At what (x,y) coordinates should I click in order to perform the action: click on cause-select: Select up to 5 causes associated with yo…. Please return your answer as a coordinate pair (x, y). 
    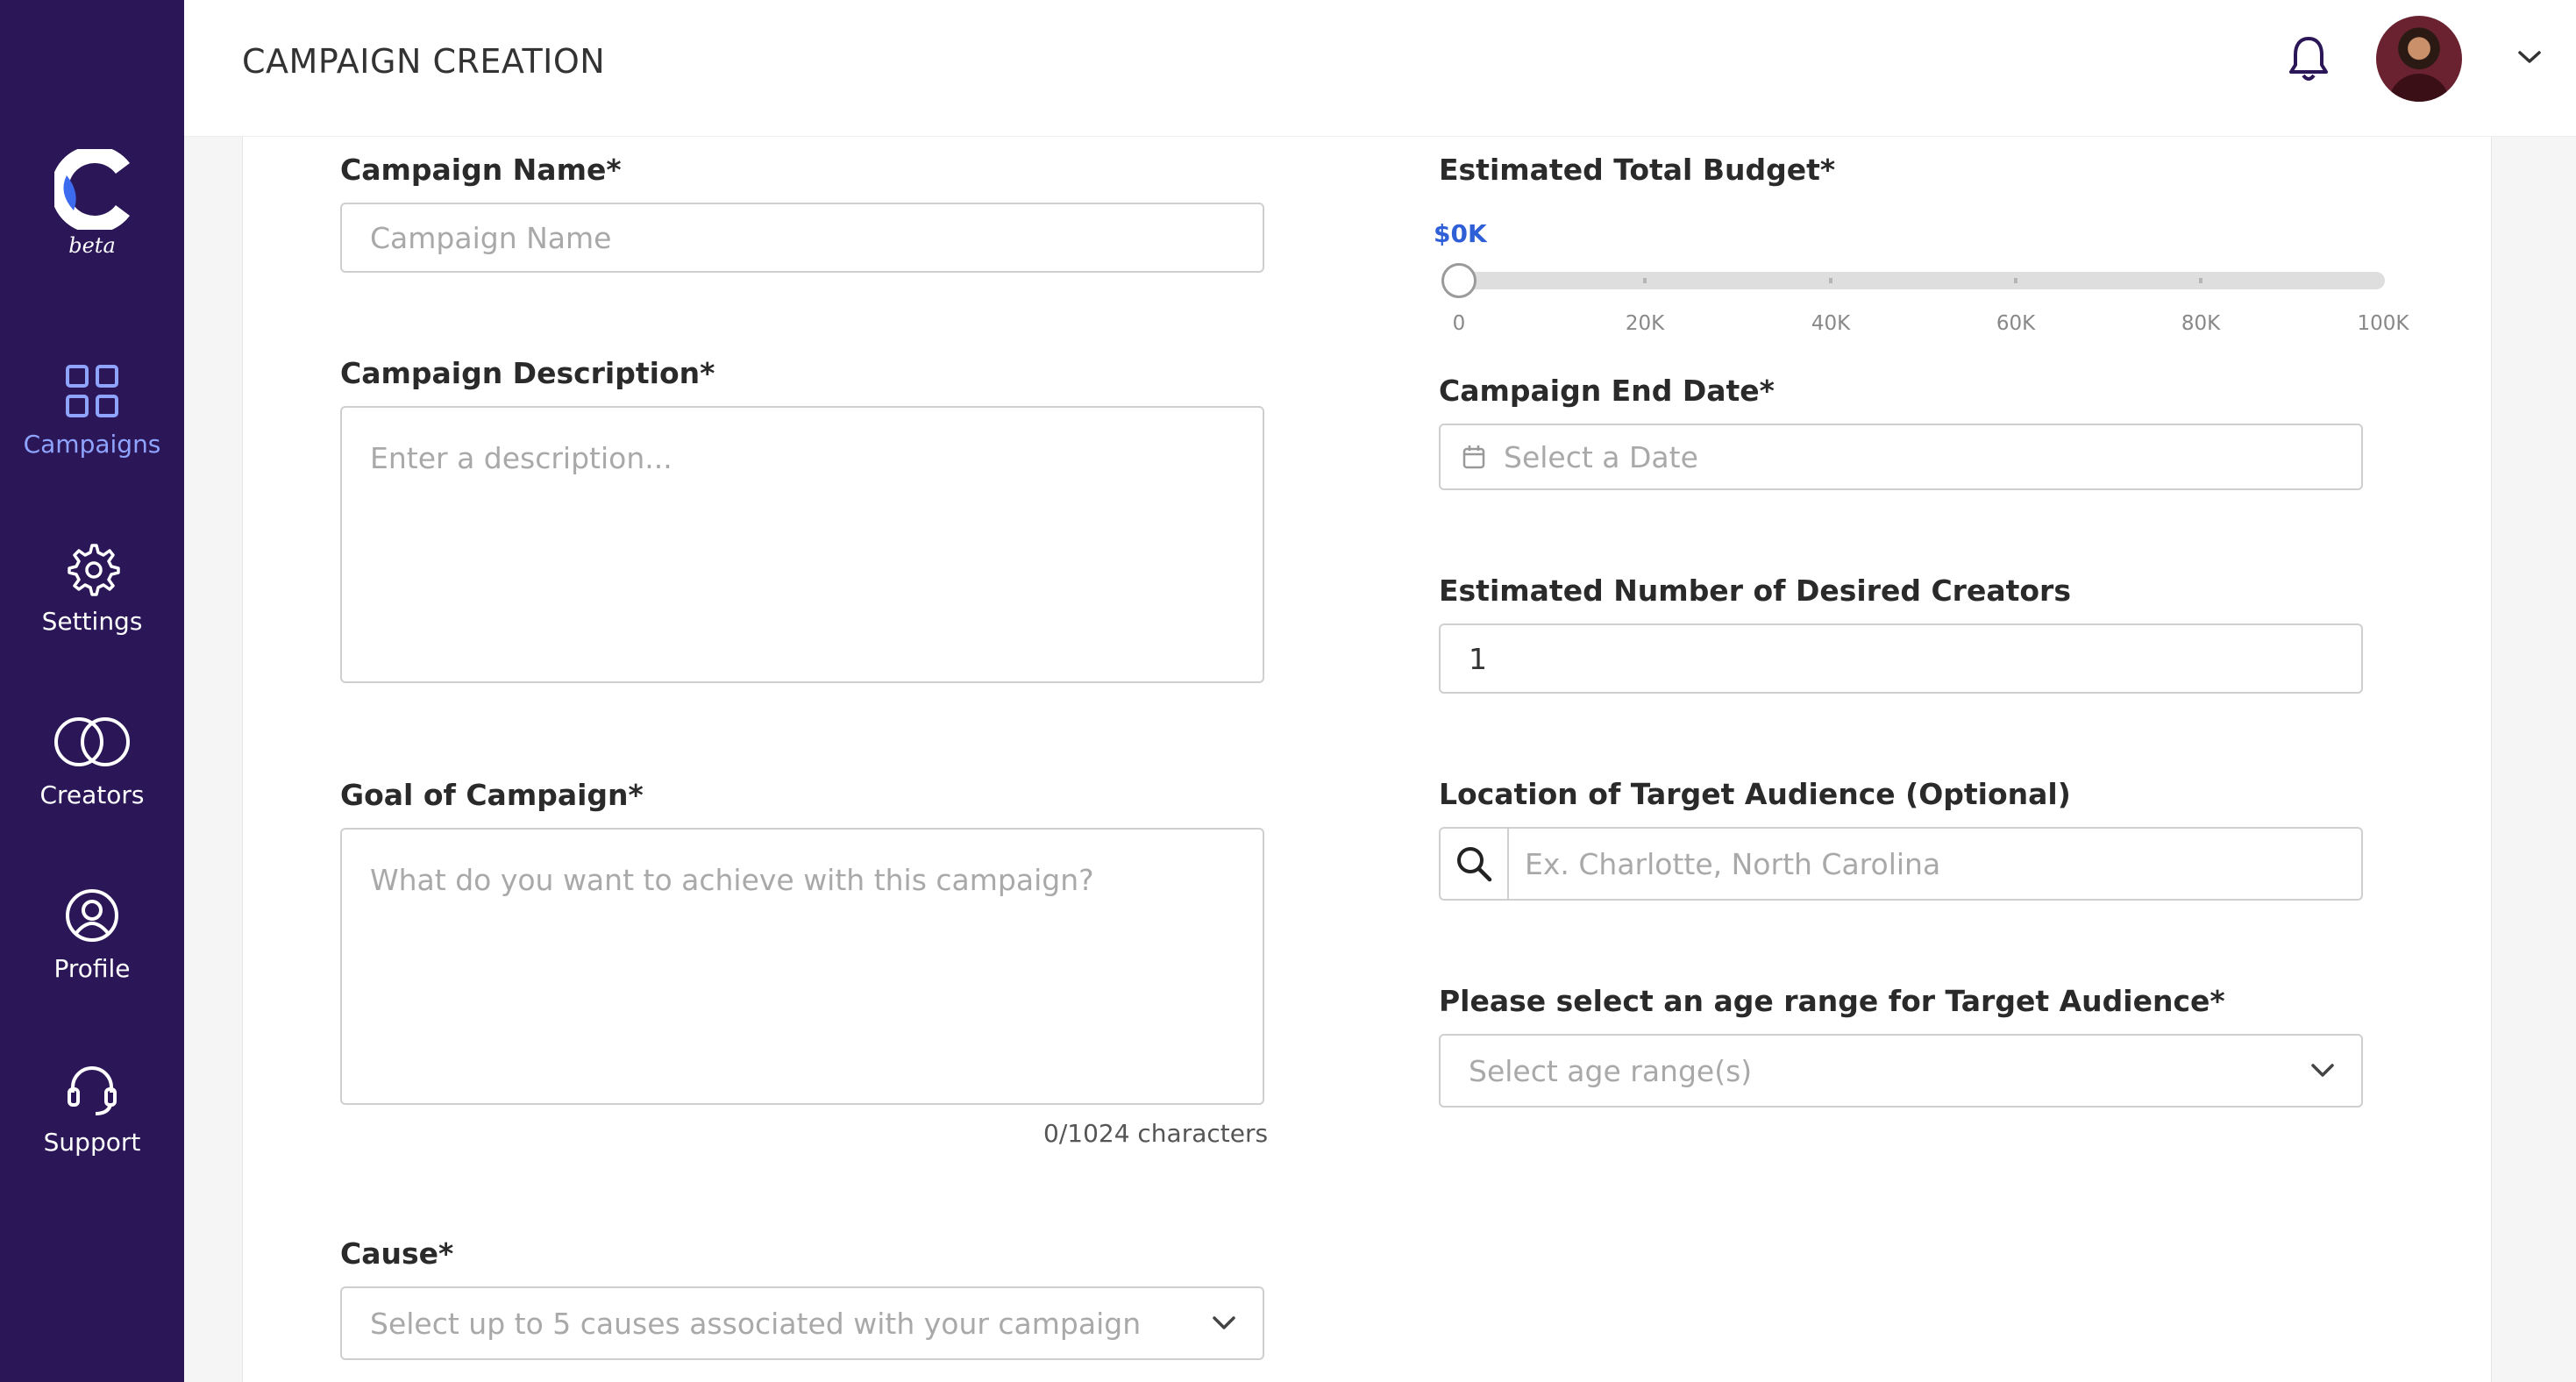
    Looking at the image, I should click on (802, 1323).